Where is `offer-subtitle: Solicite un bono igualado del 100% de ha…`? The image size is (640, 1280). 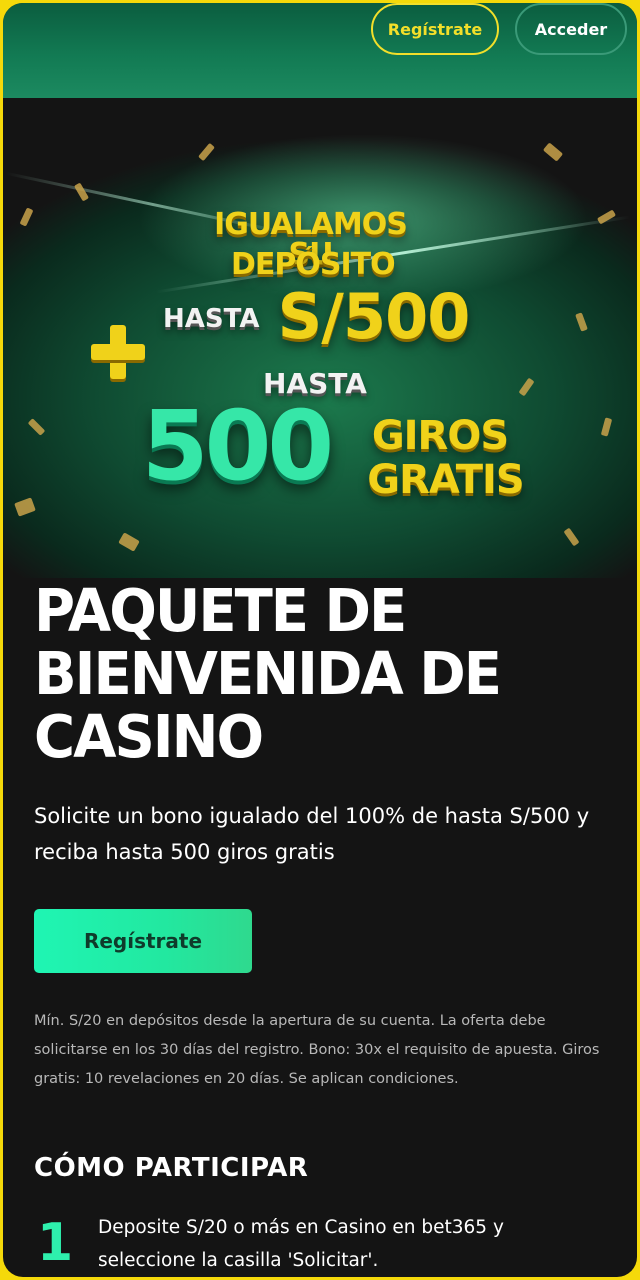 offer-subtitle: Solicite un bono igualado del 100% de ha… is located at coordinates (312, 834).